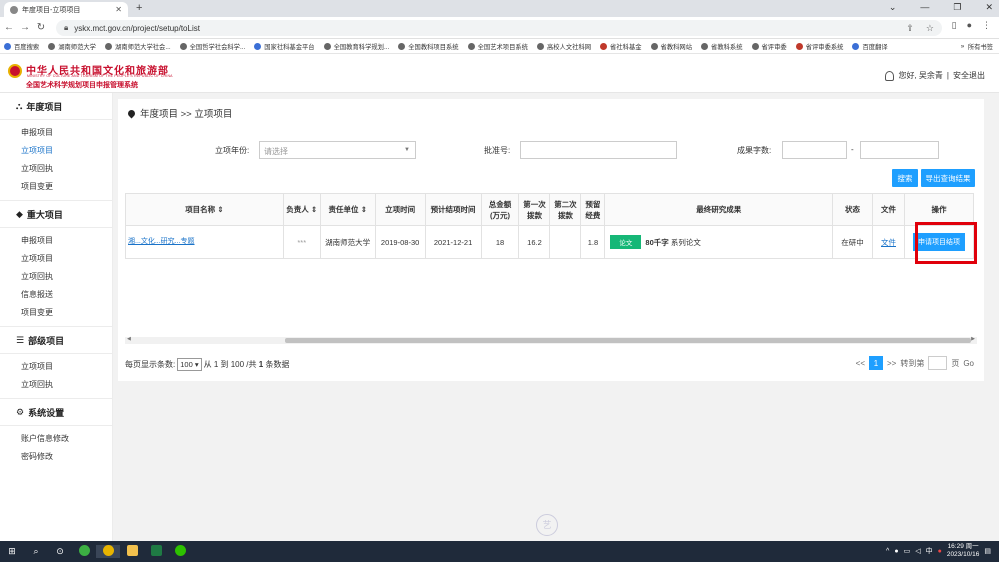  Describe the element at coordinates (910, 28) in the screenshot. I see `share-icon: ⇪` at that location.